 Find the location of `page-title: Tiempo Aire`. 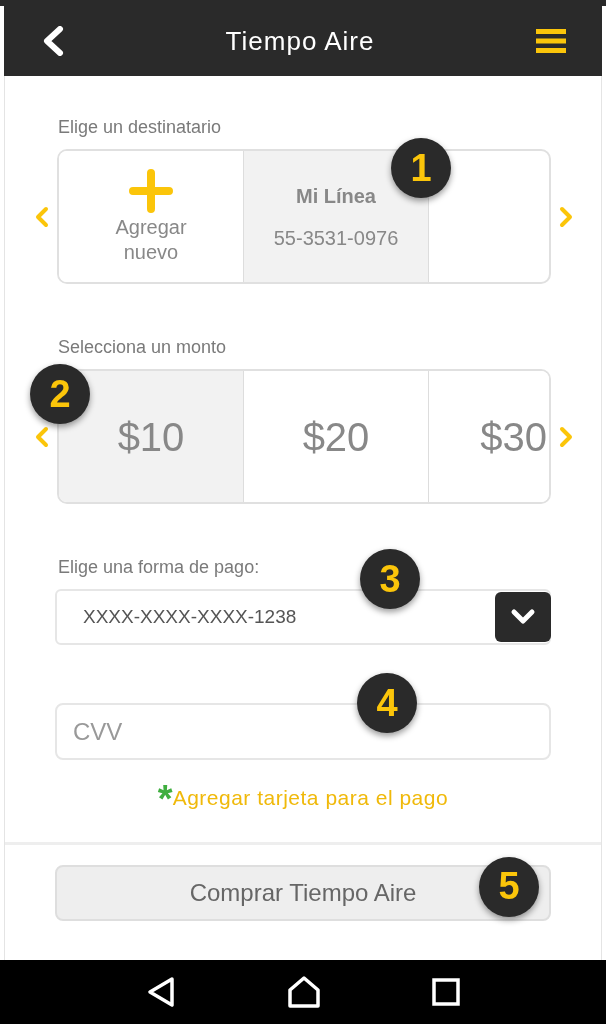

page-title: Tiempo Aire is located at coordinates (300, 41).